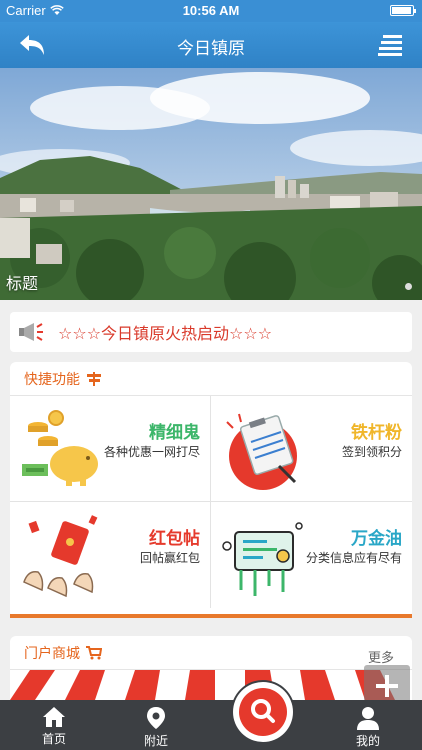 This screenshot has height=750, width=422. What do you see at coordinates (94, 652) in the screenshot?
I see `shopping-cart-icon` at bounding box center [94, 652].